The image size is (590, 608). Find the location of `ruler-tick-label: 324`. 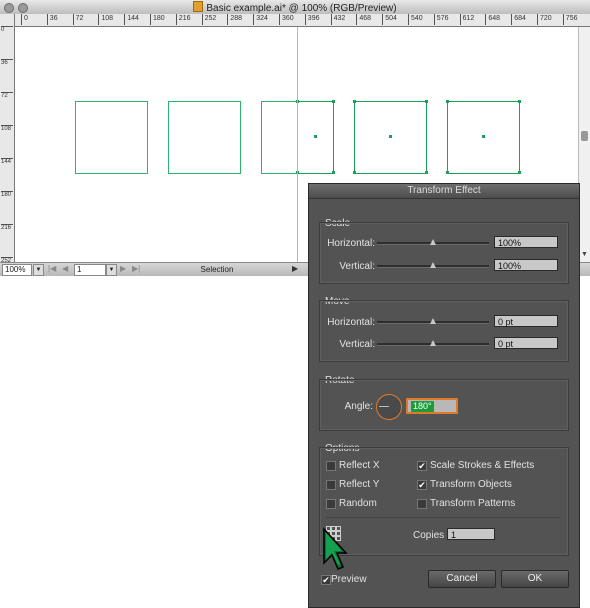

ruler-tick-label: 324 is located at coordinates (260, 19).